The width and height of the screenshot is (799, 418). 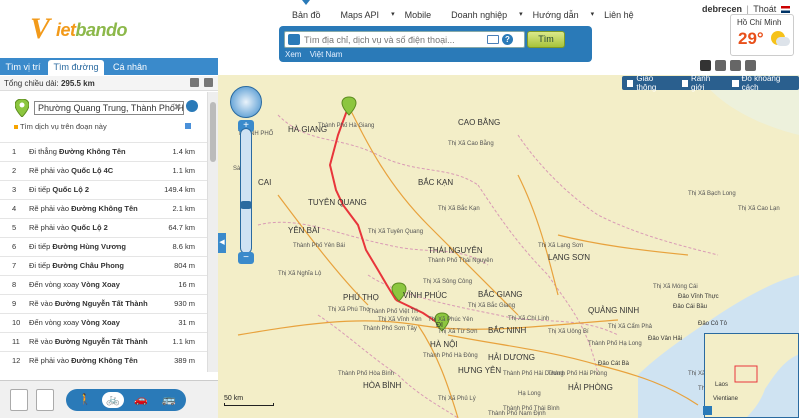 What do you see at coordinates (77, 83) in the screenshot?
I see `total-length-value: 295.5 km` at bounding box center [77, 83].